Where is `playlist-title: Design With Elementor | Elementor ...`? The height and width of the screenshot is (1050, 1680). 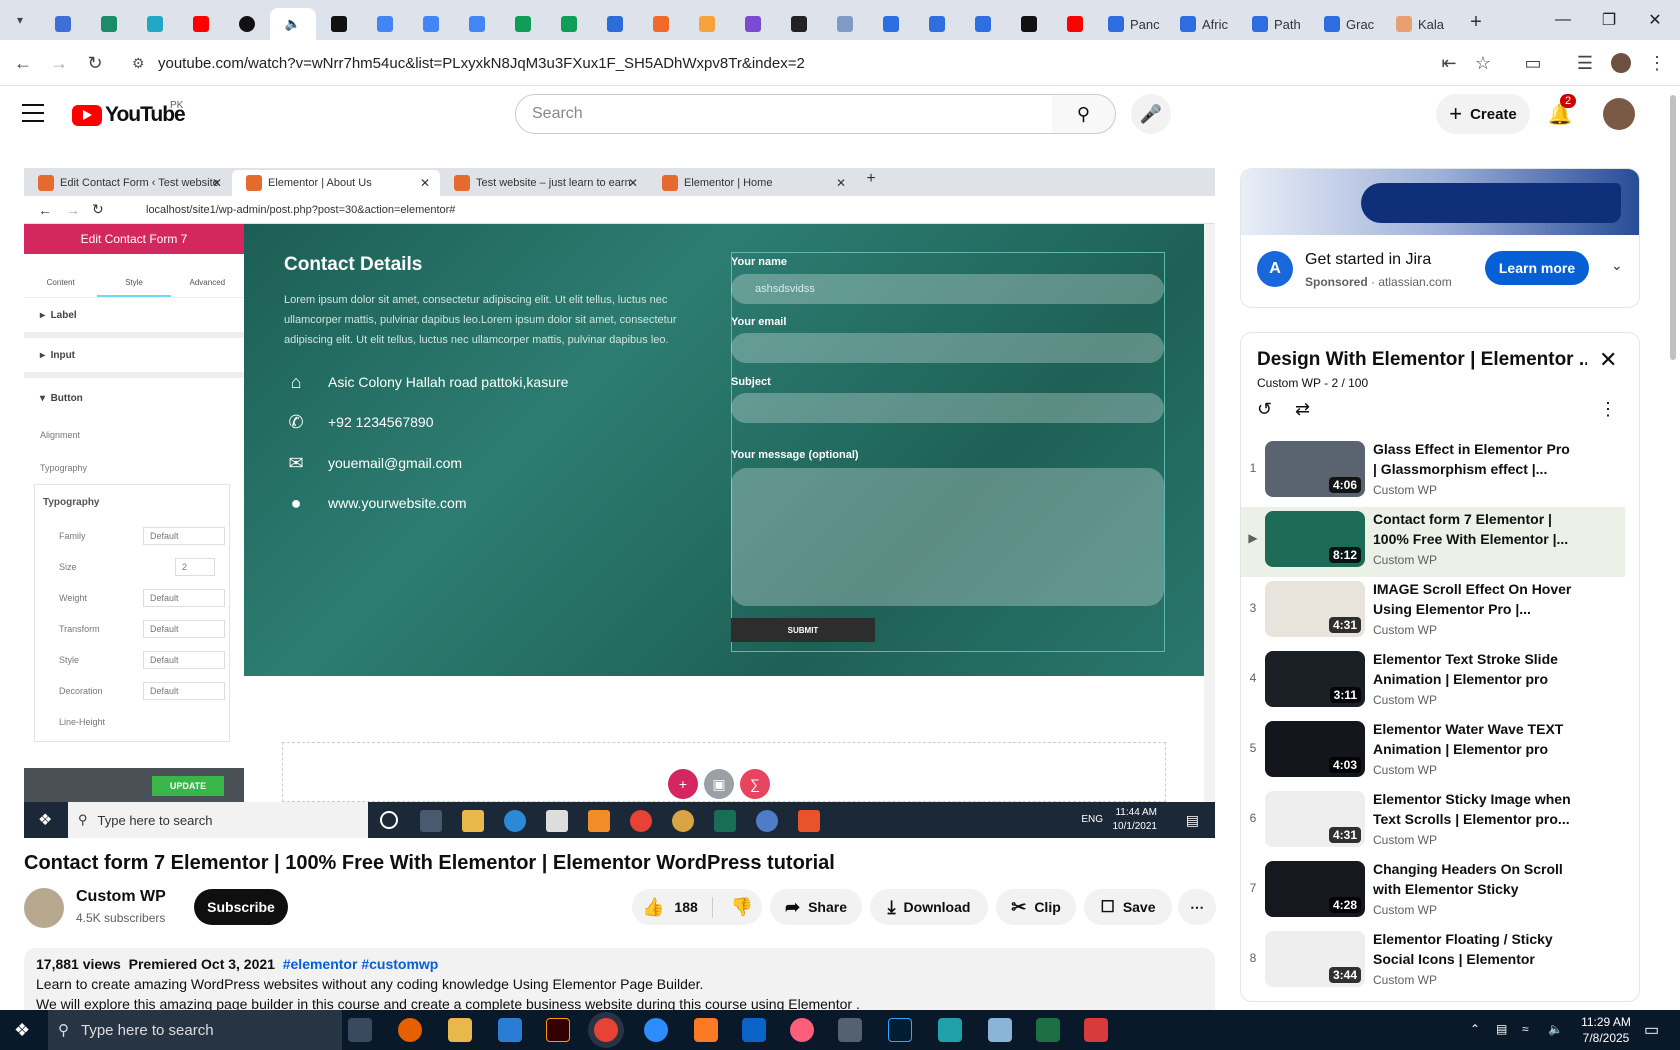 playlist-title: Design With Elementor | Elementor ... is located at coordinates (1422, 360).